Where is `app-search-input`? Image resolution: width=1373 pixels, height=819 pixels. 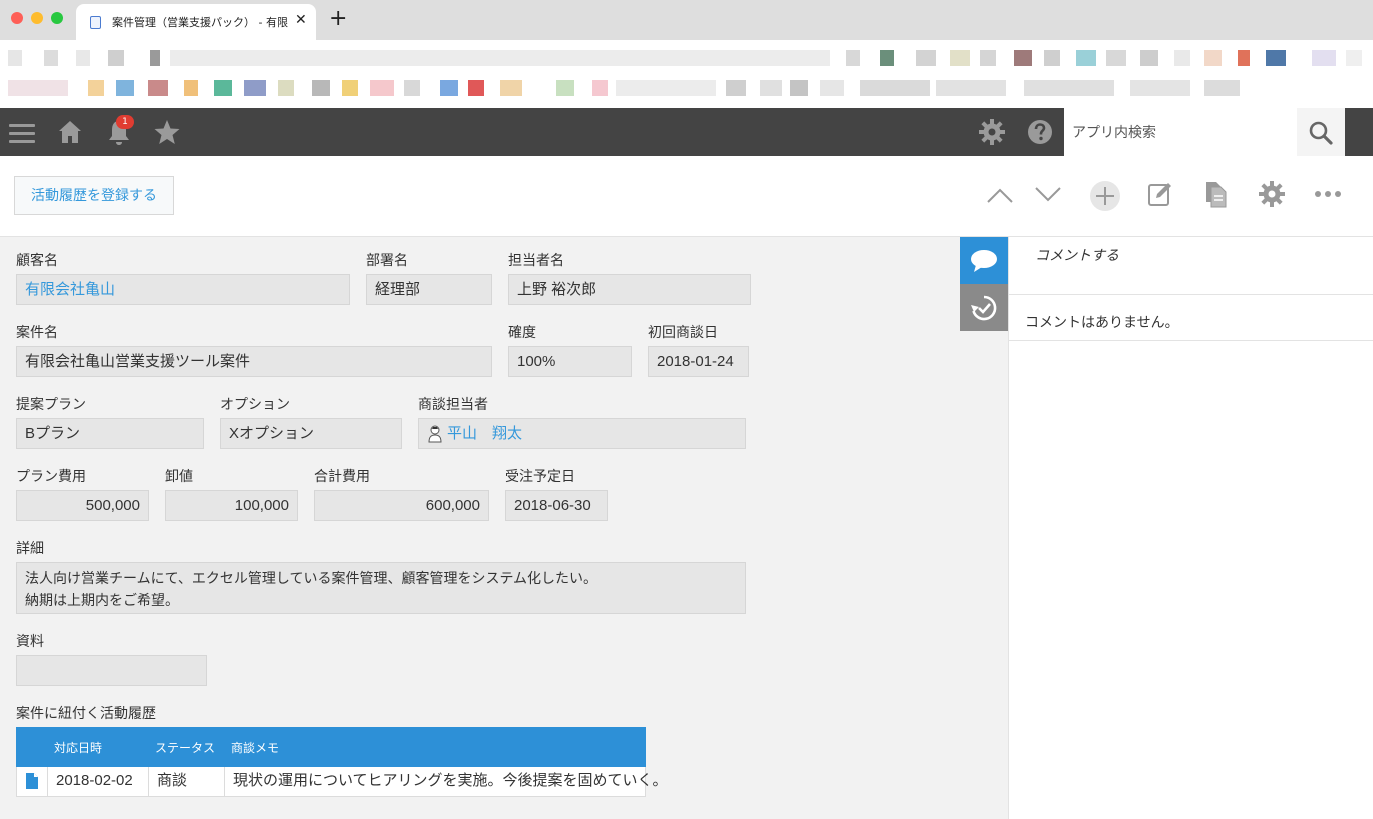 app-search-input is located at coordinates (1182, 132).